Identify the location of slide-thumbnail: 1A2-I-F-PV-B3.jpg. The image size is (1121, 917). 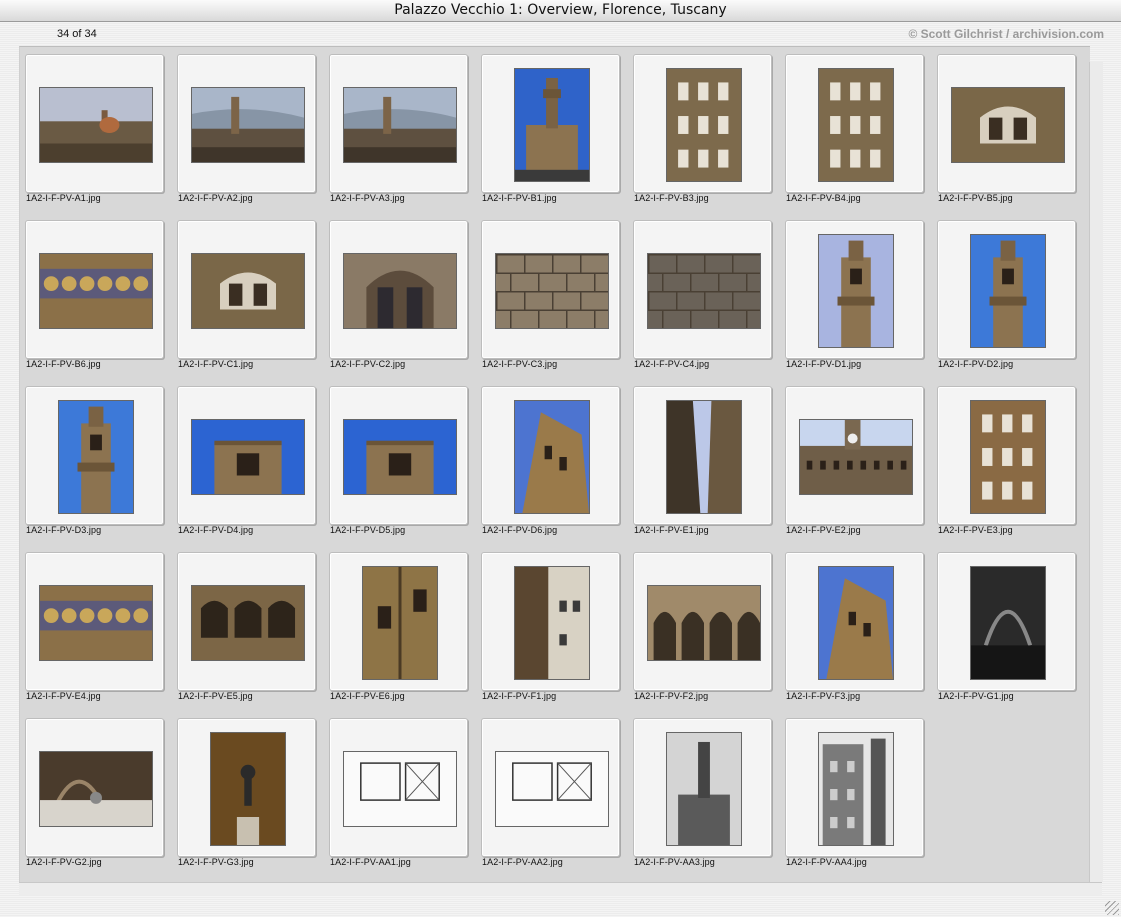
(700, 127).